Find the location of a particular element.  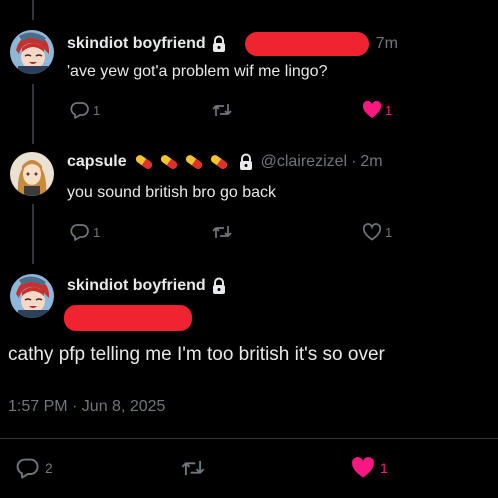

post-text: you sound british bro go back is located at coordinates (172, 192).